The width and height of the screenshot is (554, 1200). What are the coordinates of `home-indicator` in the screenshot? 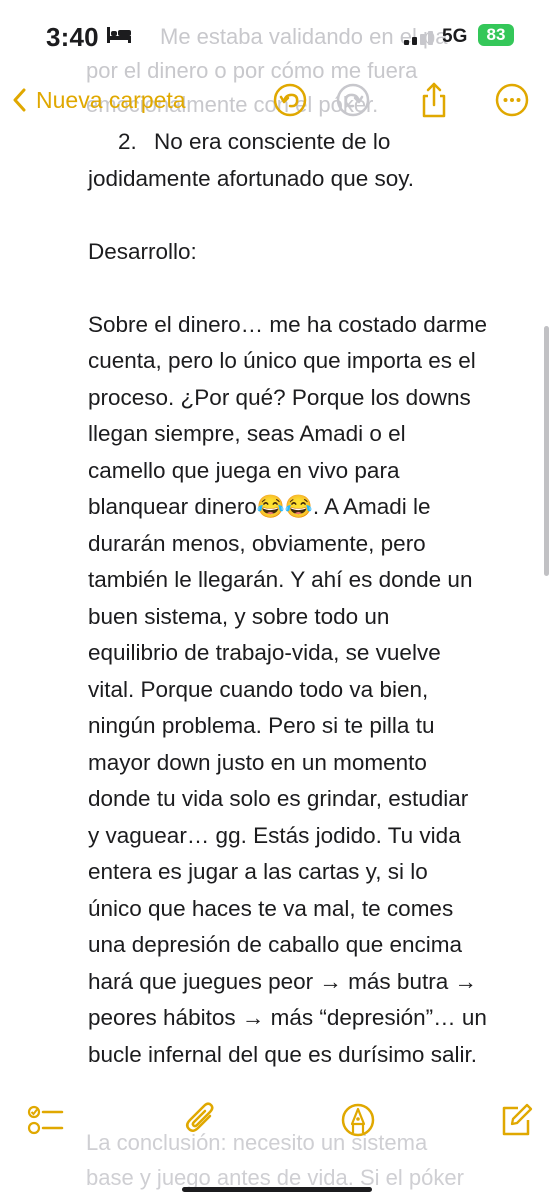 It's located at (277, 1189).